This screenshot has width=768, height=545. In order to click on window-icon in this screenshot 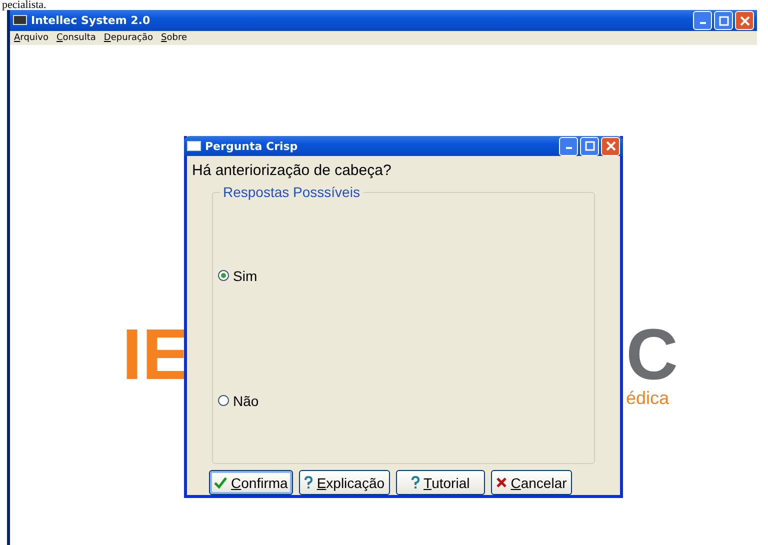, I will do `click(194, 146)`.